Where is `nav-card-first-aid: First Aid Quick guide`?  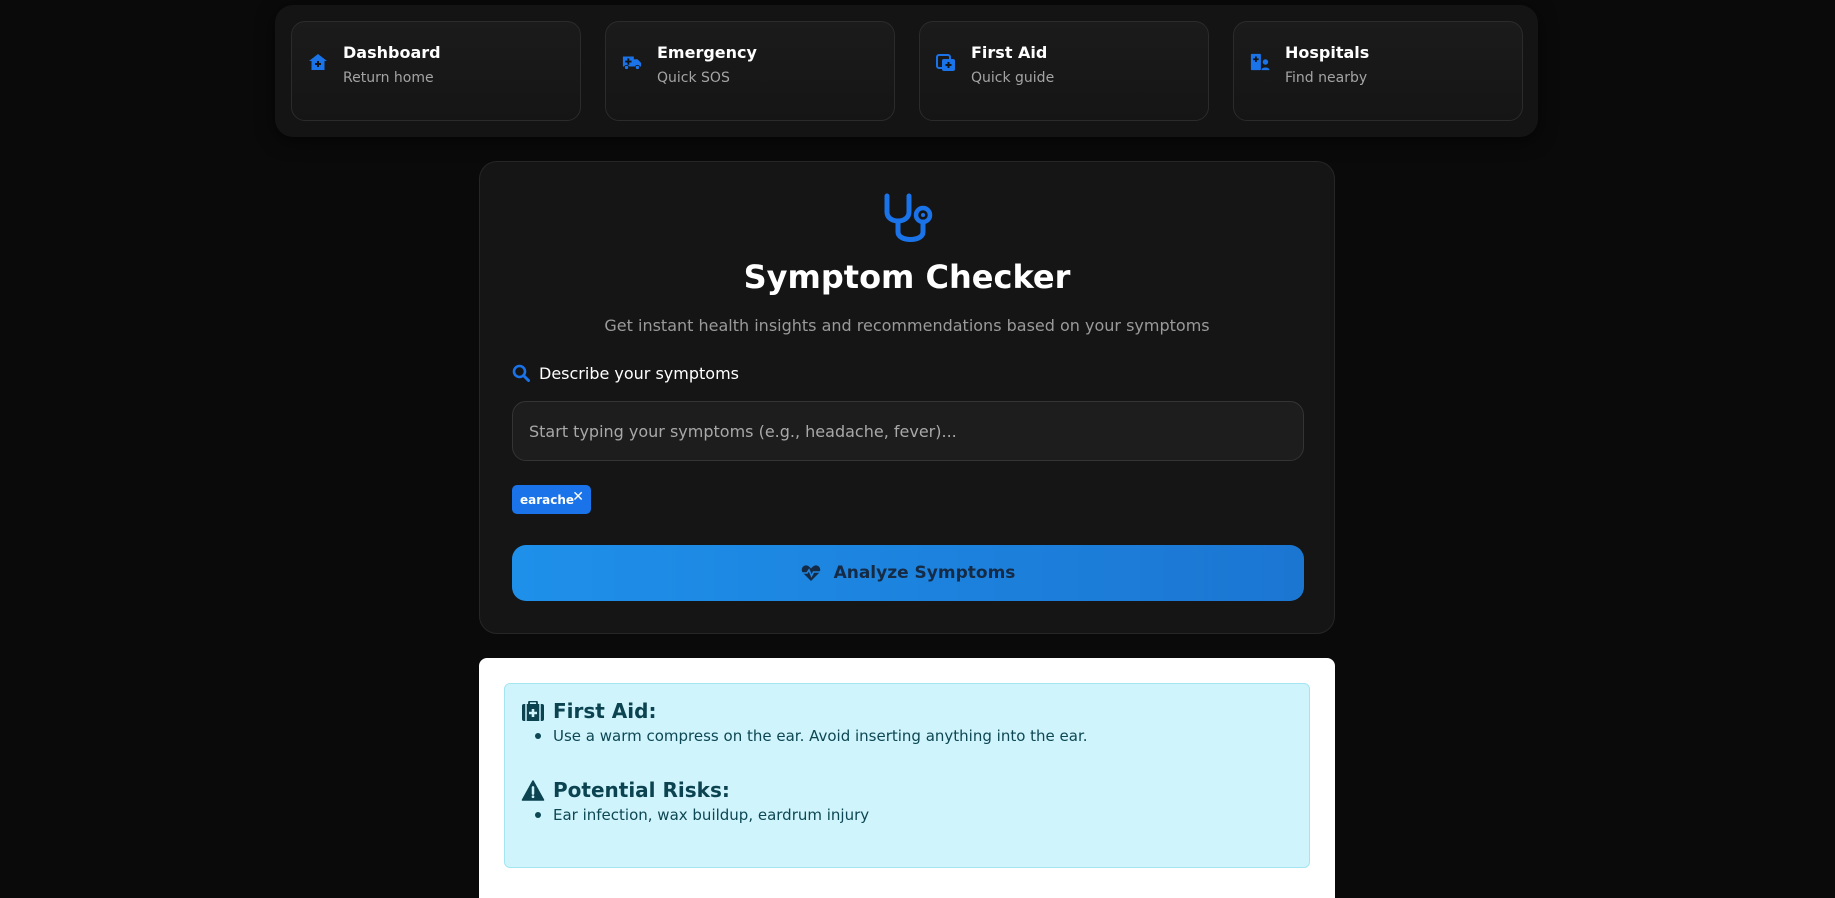
nav-card-first-aid: First Aid Quick guide is located at coordinates (1064, 71).